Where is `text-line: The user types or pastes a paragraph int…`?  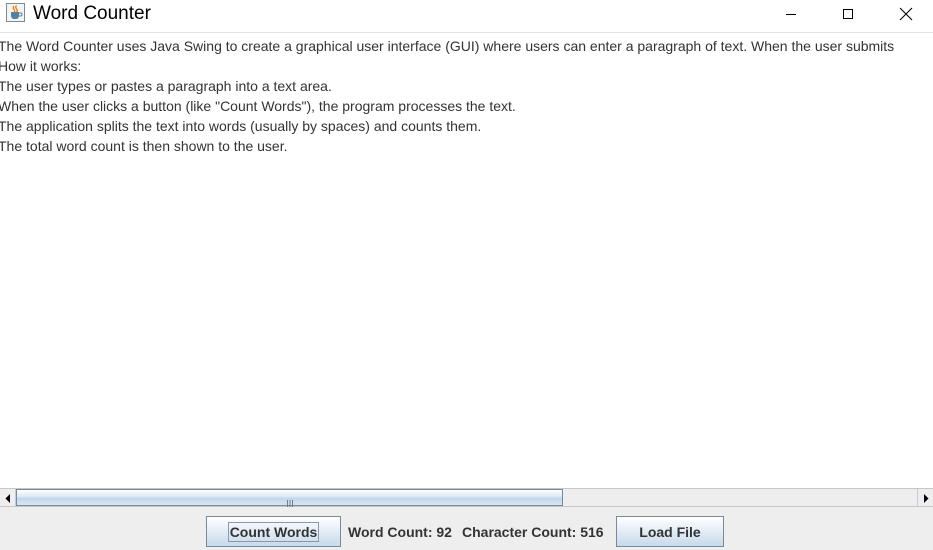 text-line: The user types or pastes a paragraph int… is located at coordinates (166, 86).